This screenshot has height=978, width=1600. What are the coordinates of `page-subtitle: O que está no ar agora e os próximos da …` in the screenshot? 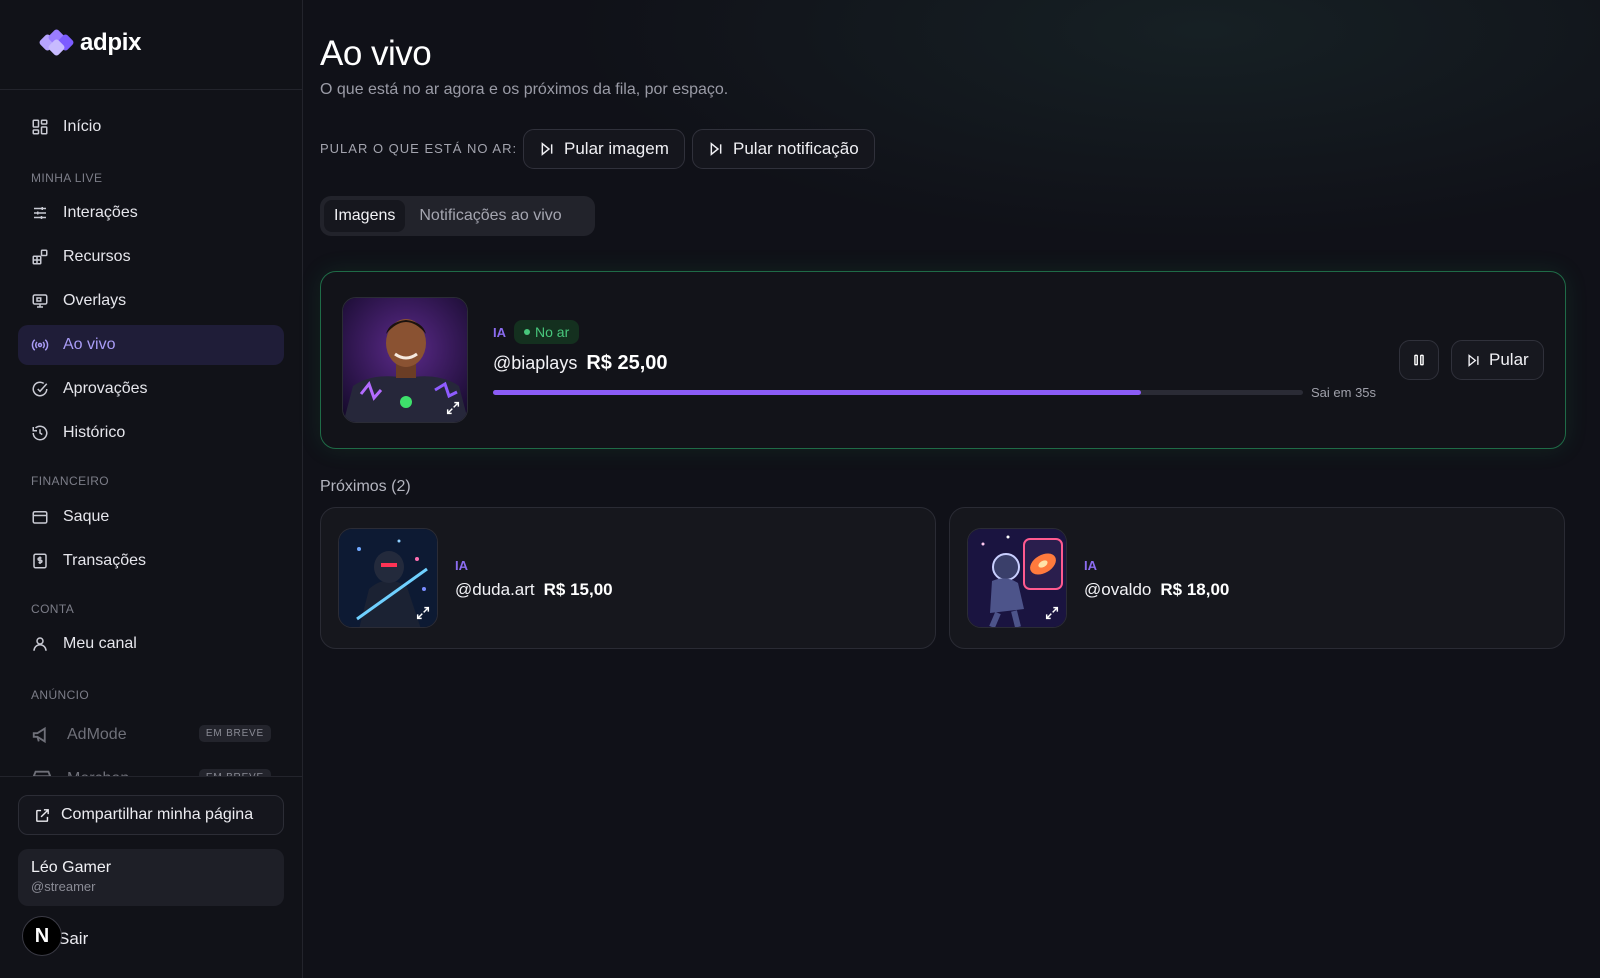 It's located at (524, 89).